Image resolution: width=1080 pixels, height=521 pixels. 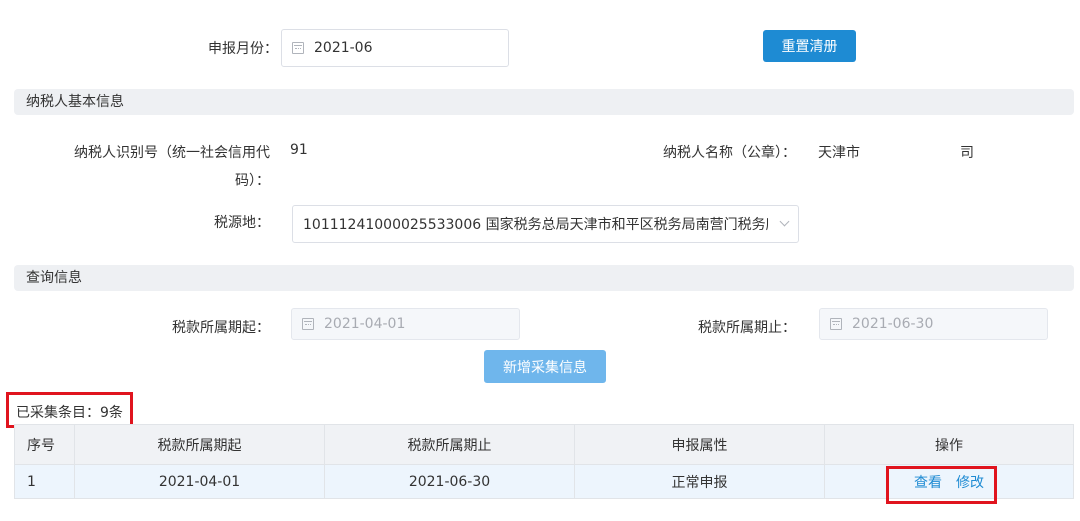 What do you see at coordinates (343, 48) in the screenshot?
I see `filing-month-value: 2021-06` at bounding box center [343, 48].